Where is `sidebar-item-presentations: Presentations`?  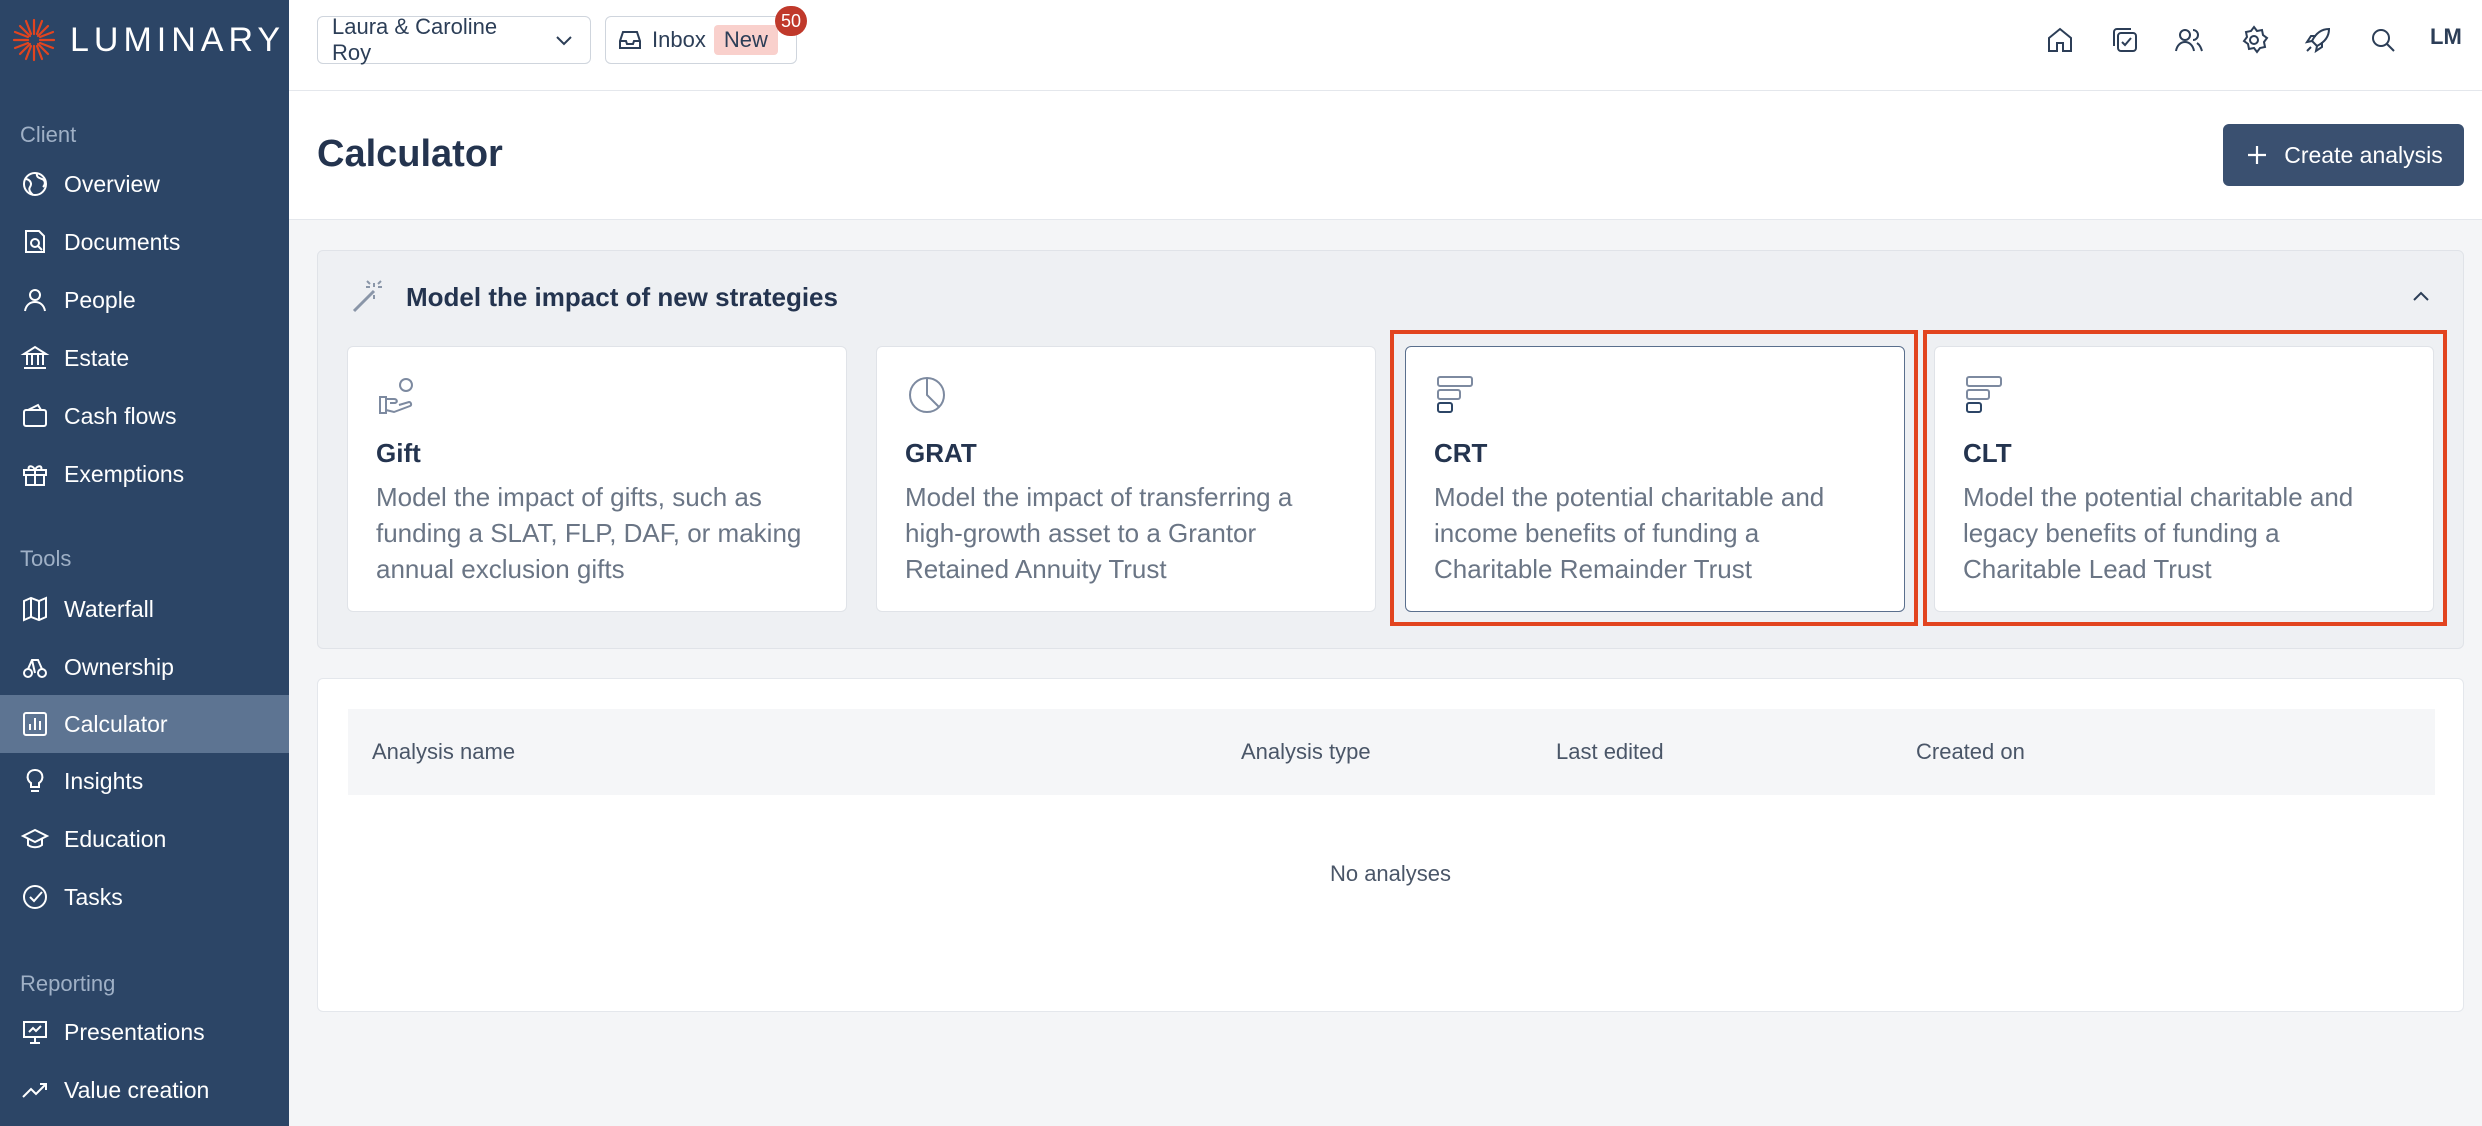
sidebar-item-presentations: Presentations is located at coordinates (144, 1032).